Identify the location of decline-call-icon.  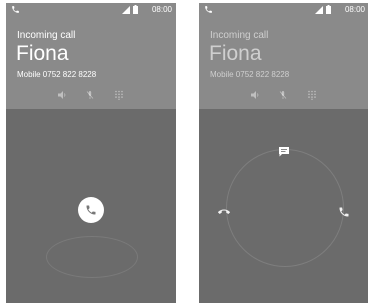
(224, 212).